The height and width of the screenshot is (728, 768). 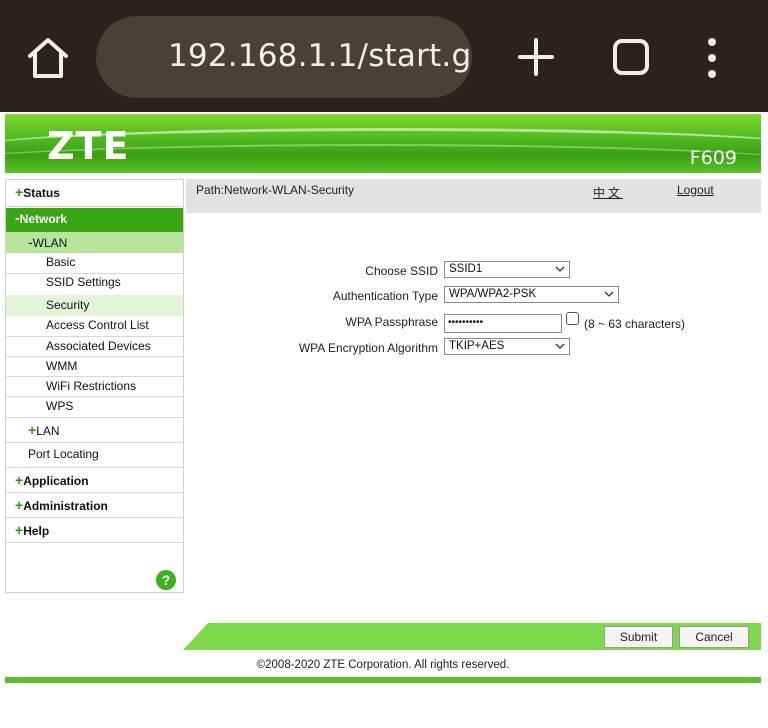 I want to click on show-passphrase-checkbox, so click(x=572, y=318).